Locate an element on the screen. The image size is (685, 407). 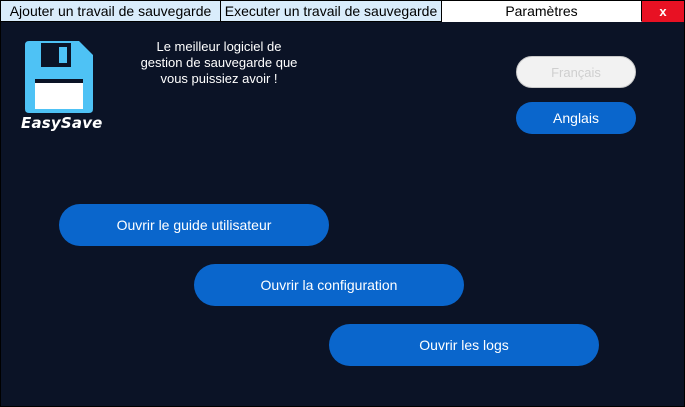
brand-name: EasySave is located at coordinates (62, 123).